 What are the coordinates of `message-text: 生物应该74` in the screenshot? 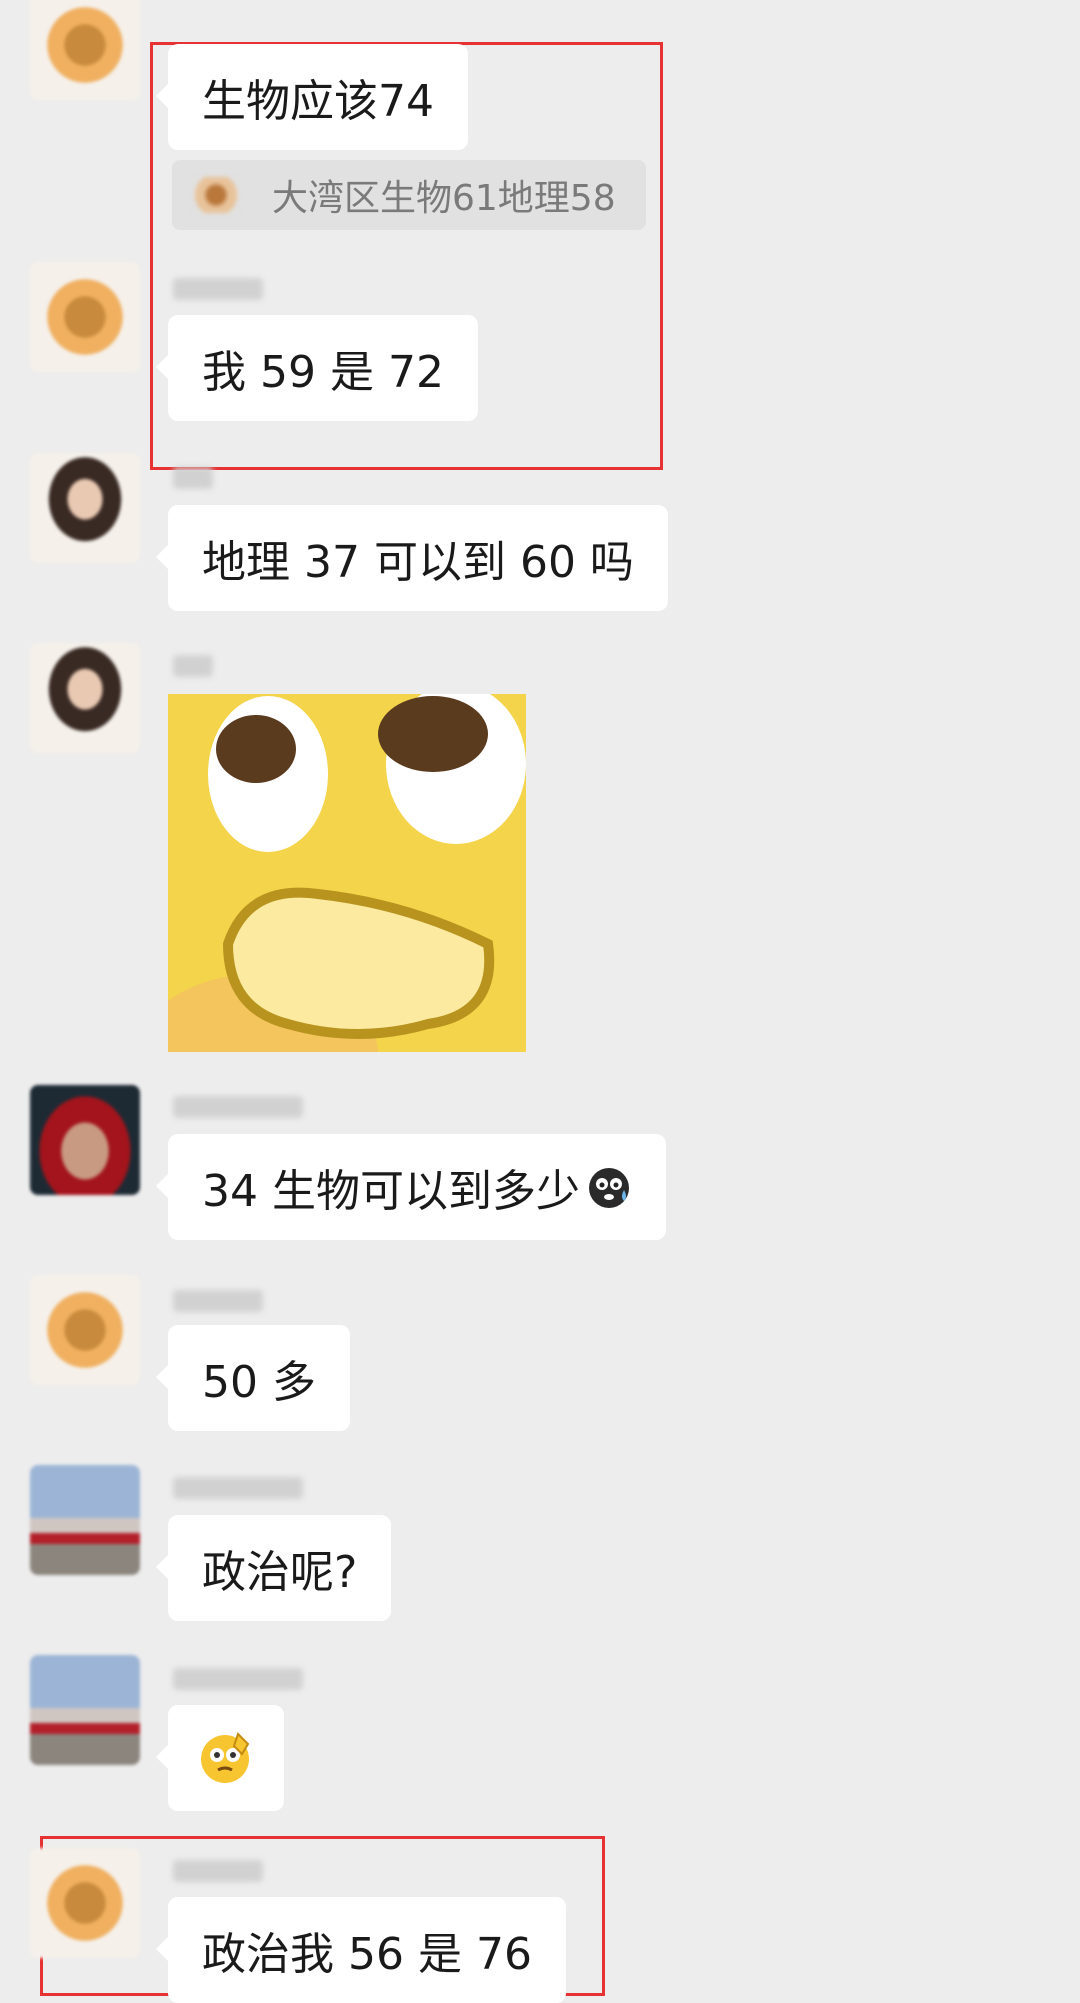 It's located at (318, 101).